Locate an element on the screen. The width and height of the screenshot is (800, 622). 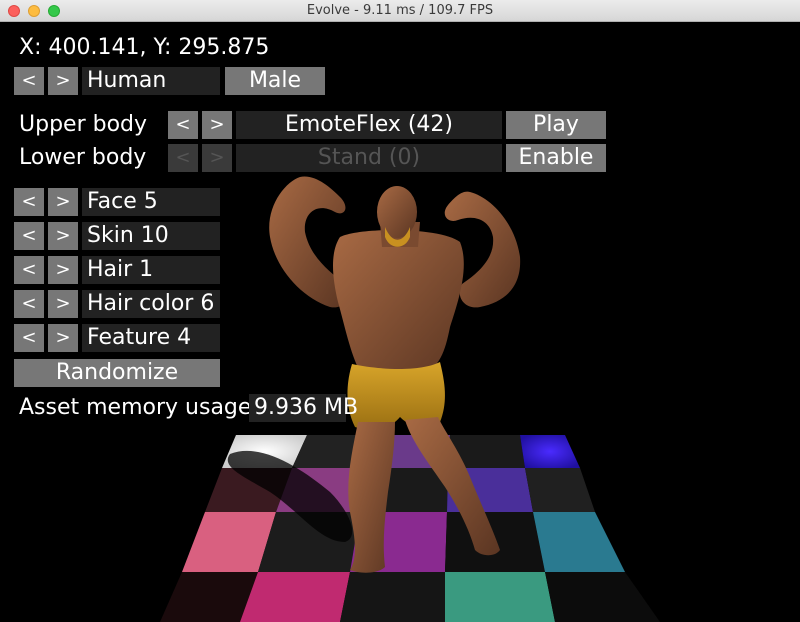
memory-value: 9.936 MB is located at coordinates (303, 408).